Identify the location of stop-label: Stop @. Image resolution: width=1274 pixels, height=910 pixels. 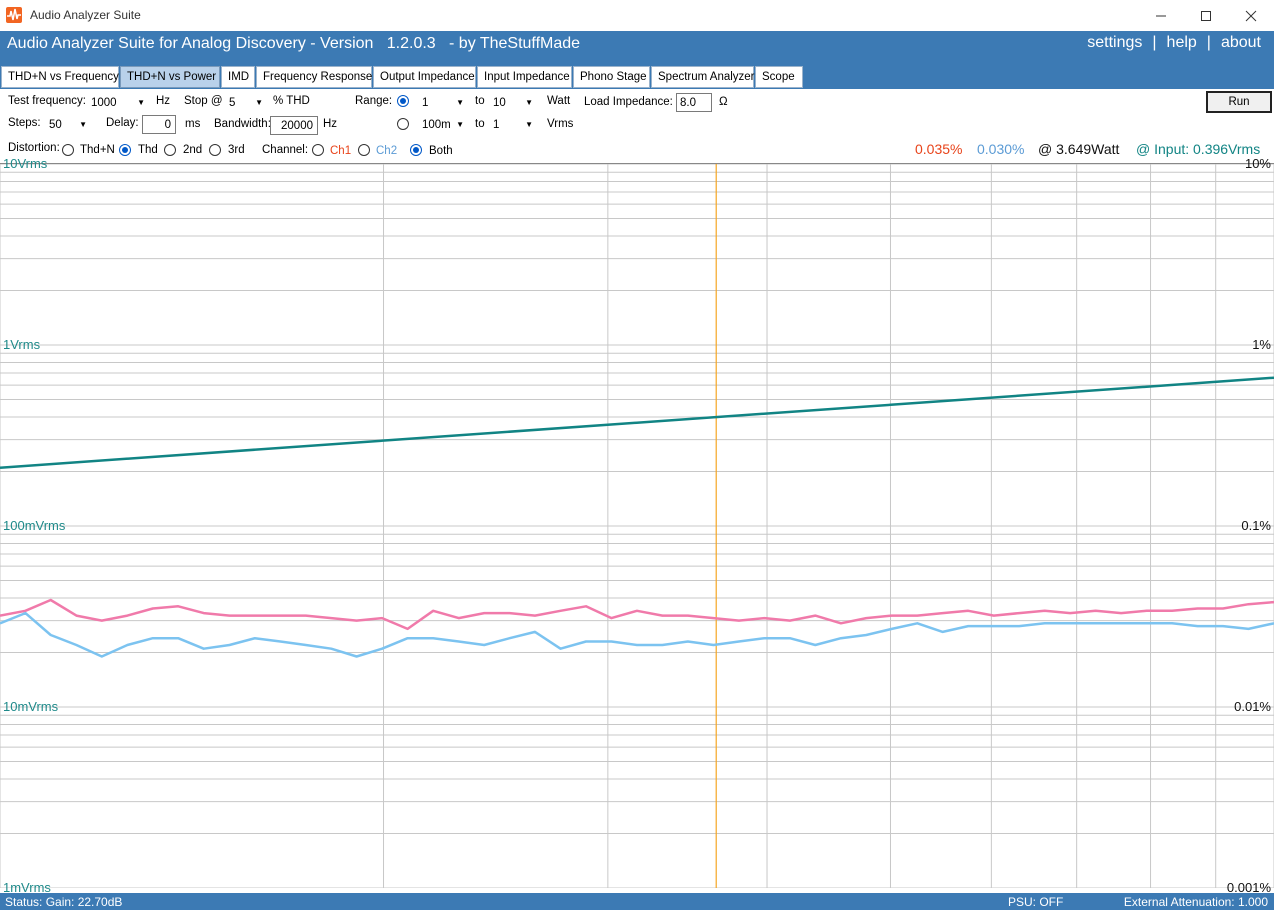
(203, 101).